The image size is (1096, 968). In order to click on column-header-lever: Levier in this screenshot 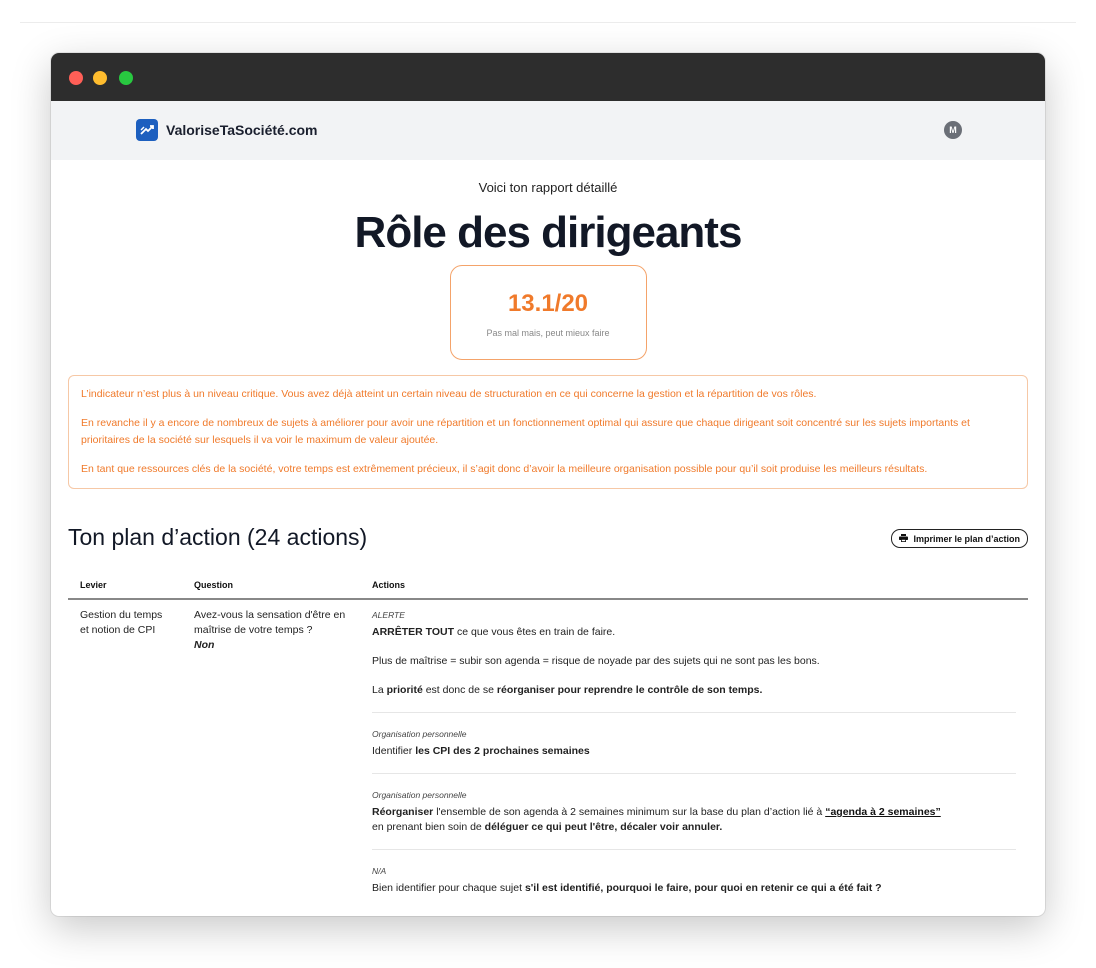, I will do `click(125, 585)`.